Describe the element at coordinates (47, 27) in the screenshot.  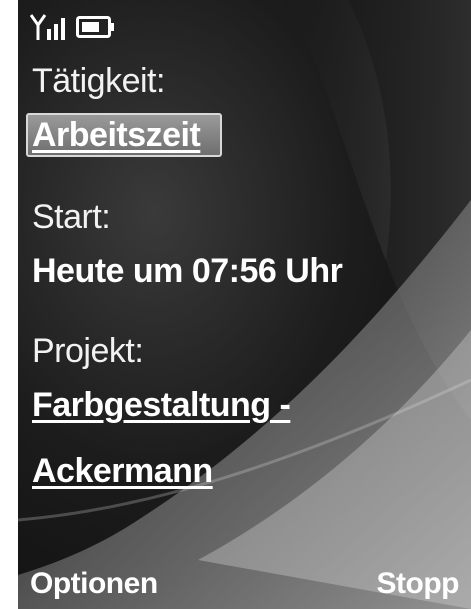
I see `signal-bars-icon` at that location.